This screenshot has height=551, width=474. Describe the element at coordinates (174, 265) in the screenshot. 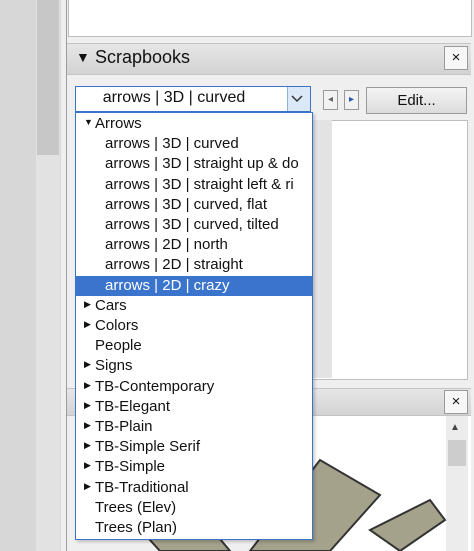

I see `dropdown-item-label: arrows | 2D | straight` at that location.